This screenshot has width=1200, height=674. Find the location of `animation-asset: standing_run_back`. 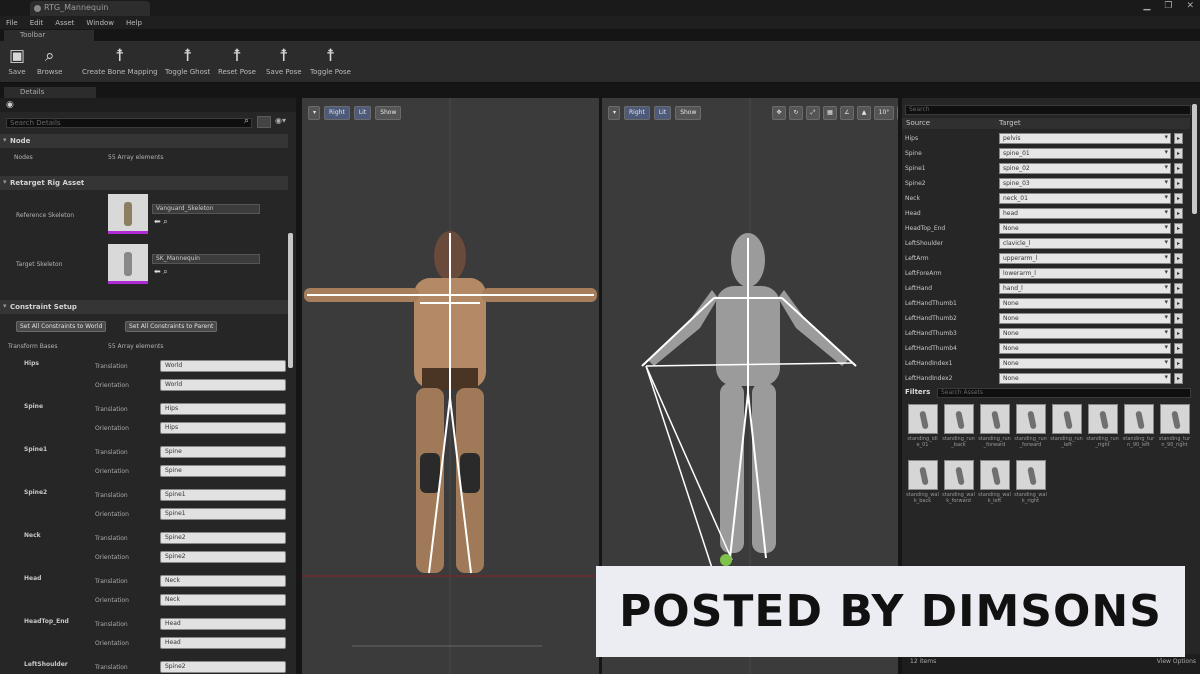

animation-asset: standing_run_back is located at coordinates (958, 426).